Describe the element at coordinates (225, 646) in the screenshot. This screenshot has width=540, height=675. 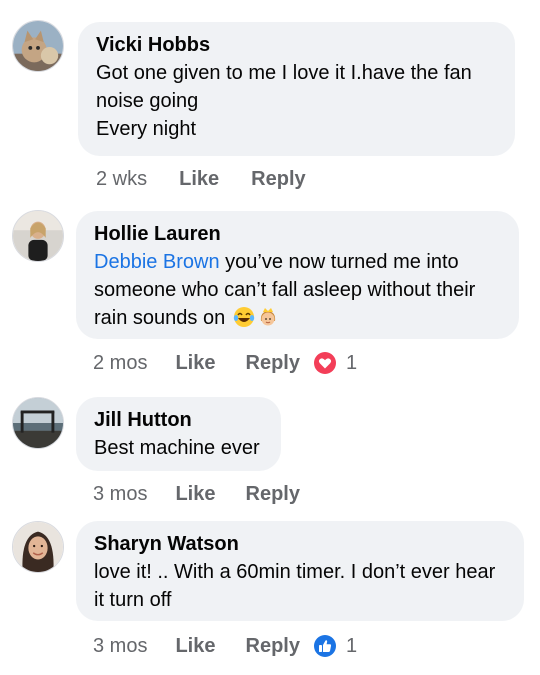
I see `comment-actions: 3 mos Like Reply 1` at that location.